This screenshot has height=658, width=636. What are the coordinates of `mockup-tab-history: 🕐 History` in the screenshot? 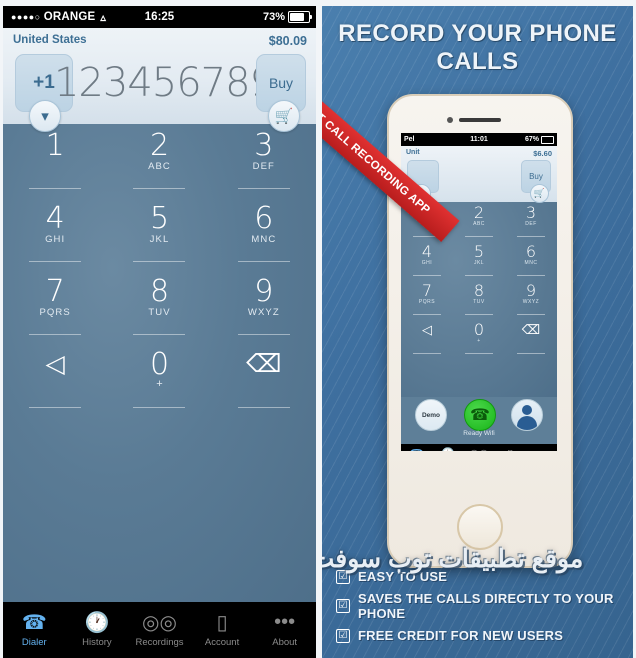 It's located at (447, 448).